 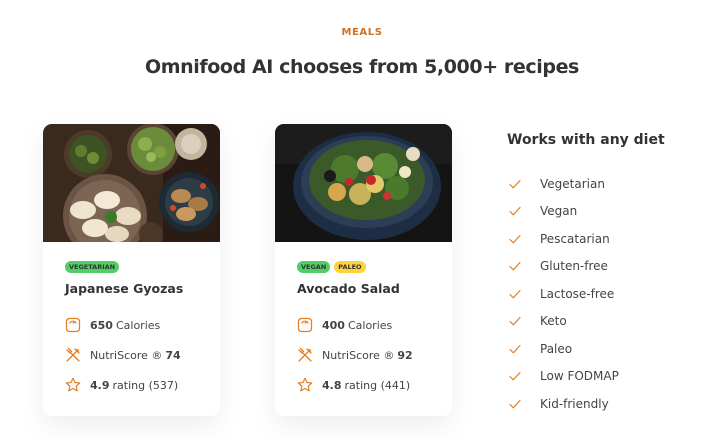 I want to click on diet-label: Kid-friendly, so click(x=574, y=403).